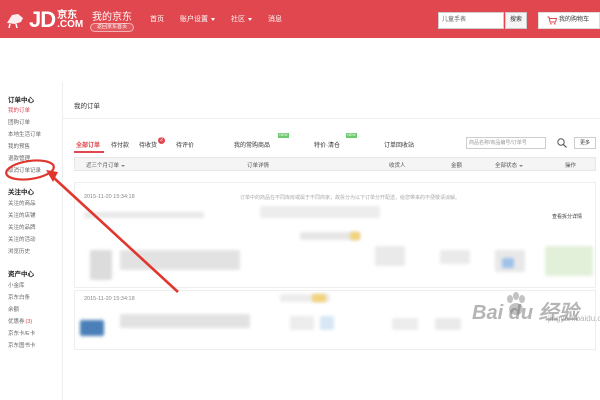 This screenshot has width=600, height=400. Describe the element at coordinates (19, 297) in the screenshot. I see `sidebar-item-baitiao: 京东白条` at that location.